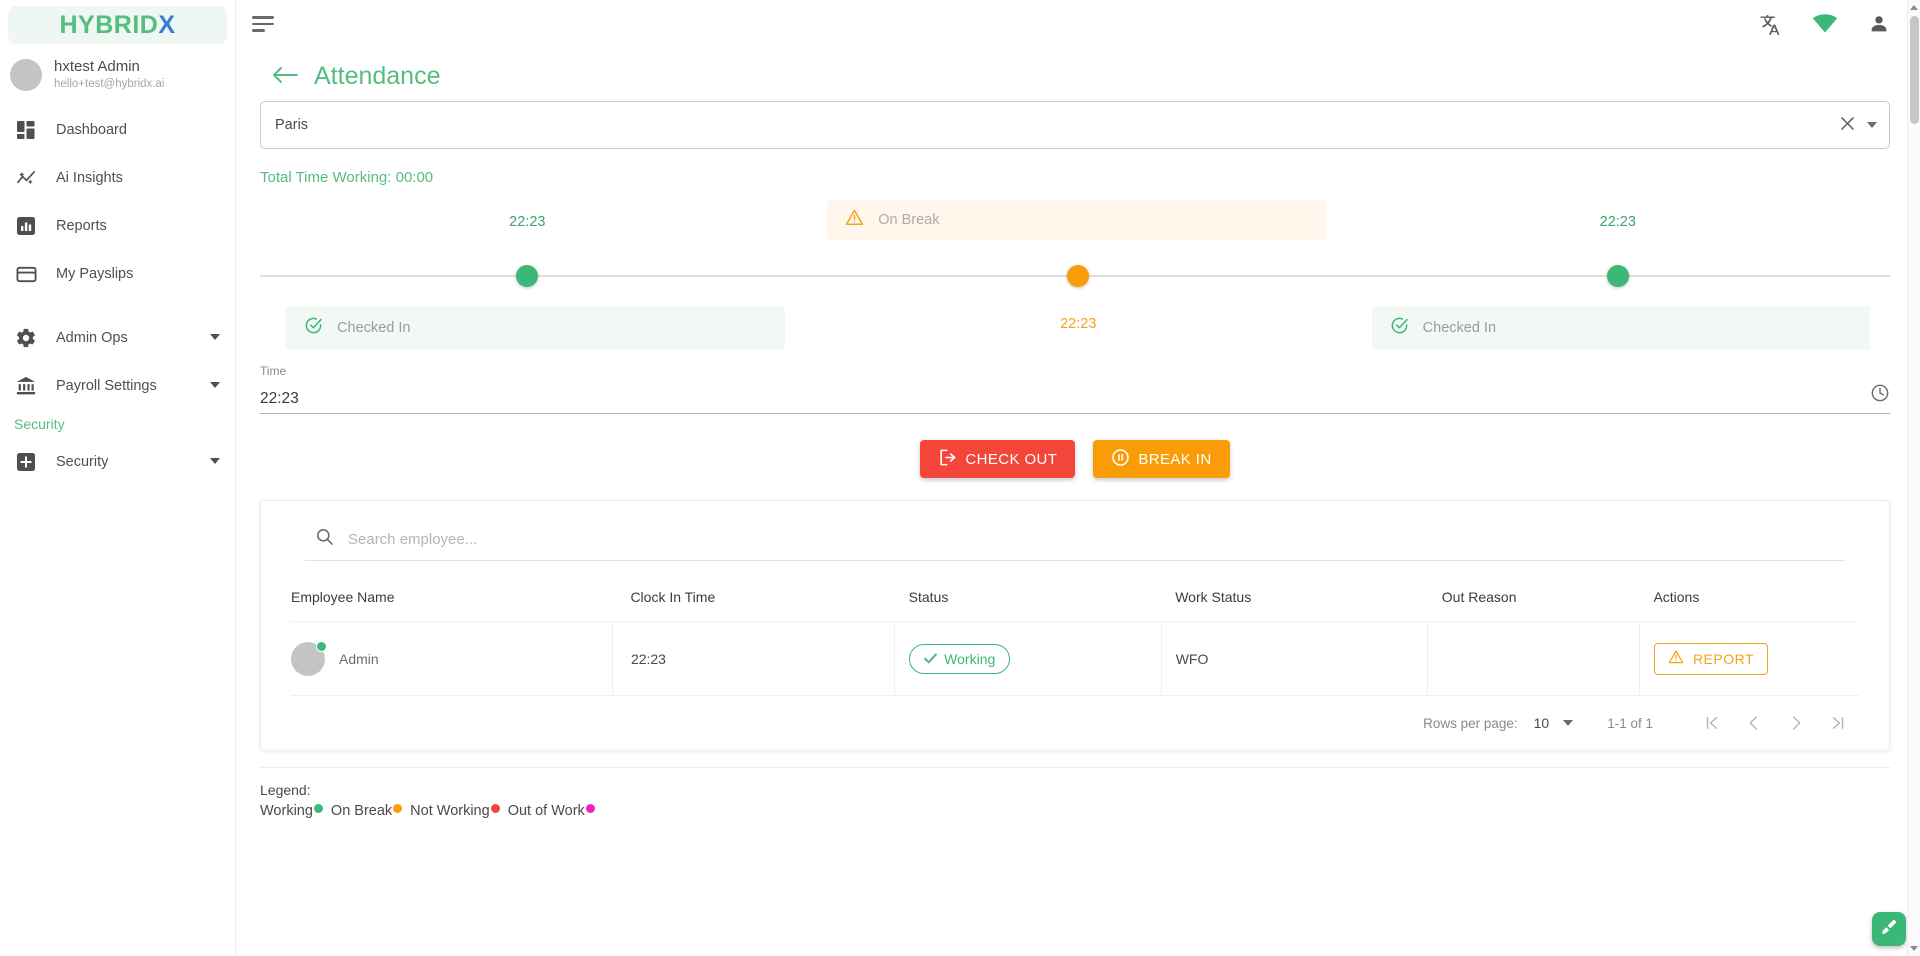 This screenshot has height=956, width=1920. I want to click on table-row: Admin 22:23 Working WFO REPORT, so click(1075, 658).